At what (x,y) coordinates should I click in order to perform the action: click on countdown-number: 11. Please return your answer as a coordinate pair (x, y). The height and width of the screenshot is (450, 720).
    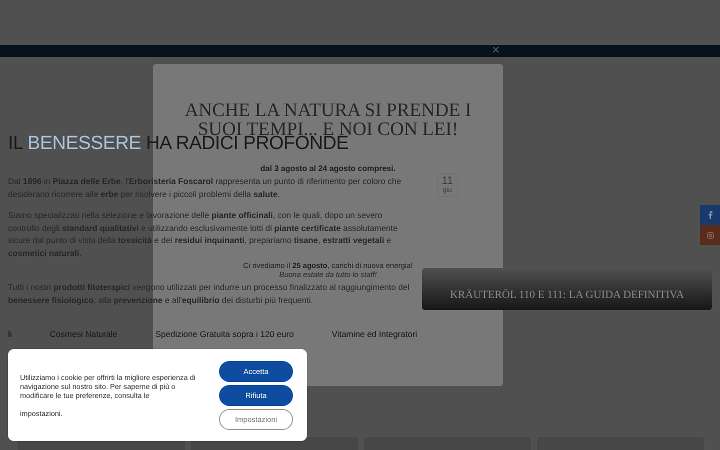
    Looking at the image, I should click on (447, 181).